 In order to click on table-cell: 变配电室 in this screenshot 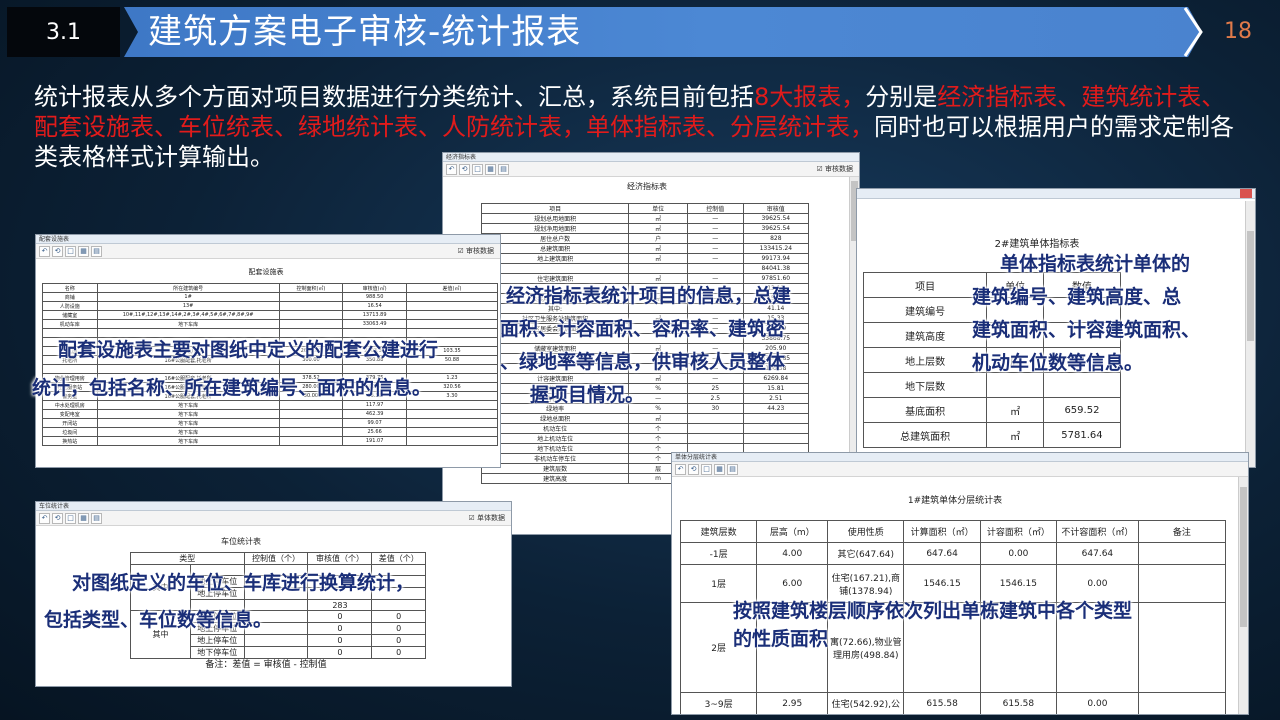, I will do `click(70, 414)`.